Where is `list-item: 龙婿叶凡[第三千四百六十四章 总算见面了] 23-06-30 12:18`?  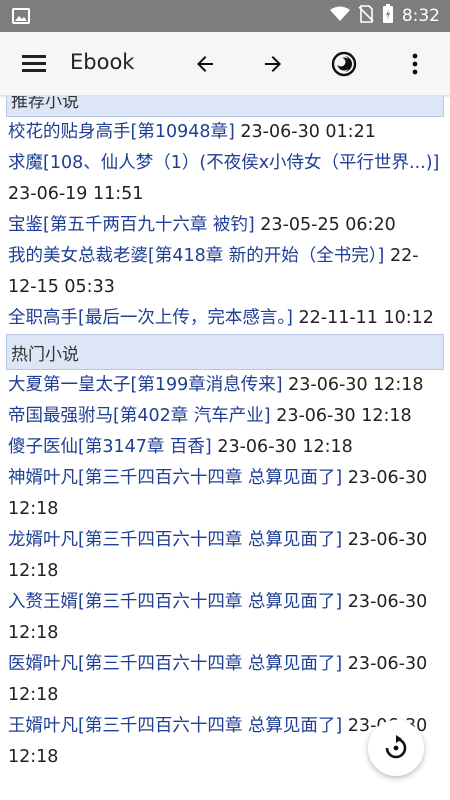
list-item: 龙婿叶凡[第三千四百六十四章 总算见面了] 23-06-30 12:18 is located at coordinates (225, 556).